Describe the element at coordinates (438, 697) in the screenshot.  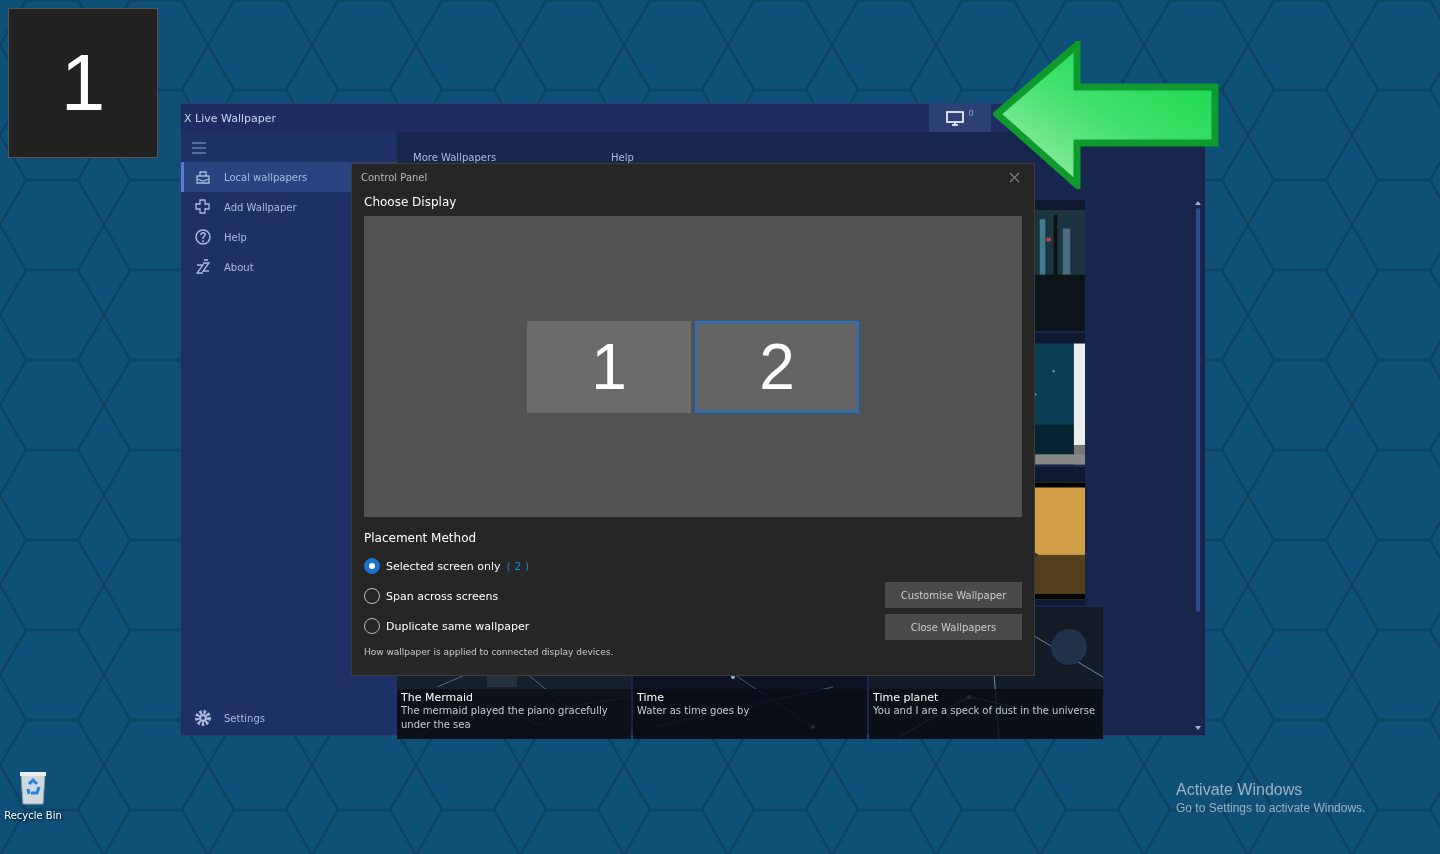
I see `wallpaper-title: The Mermaid` at that location.